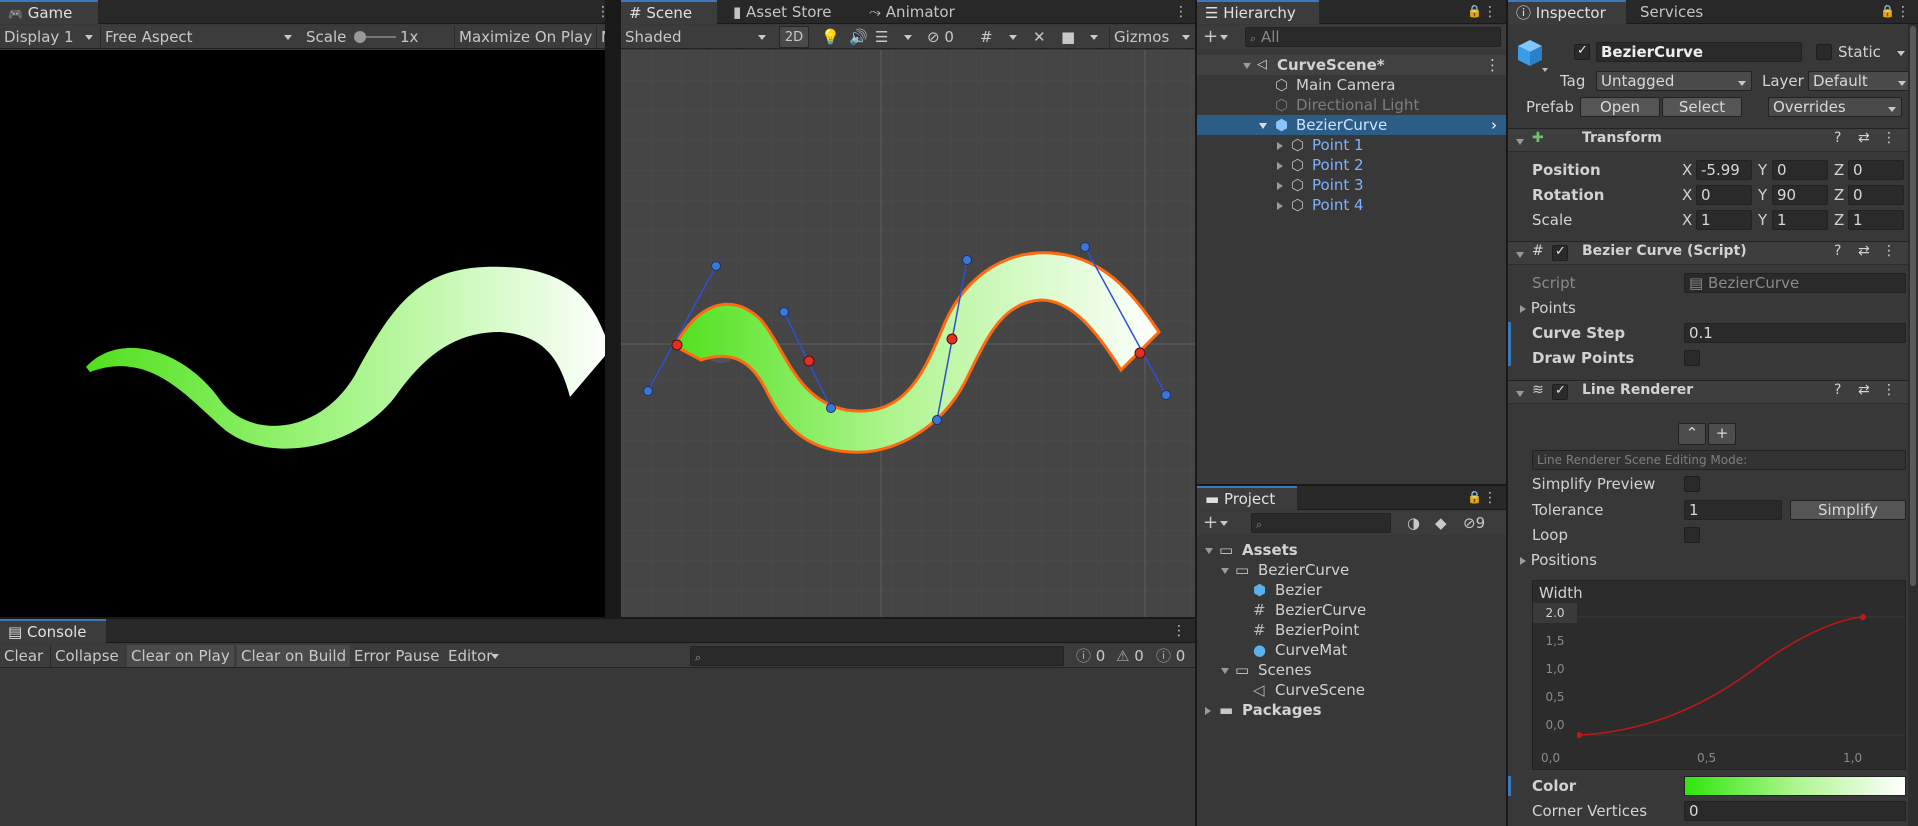 The height and width of the screenshot is (826, 1918). What do you see at coordinates (1567, 12) in the screenshot?
I see `tab-inspector: ⓘ Inspector` at bounding box center [1567, 12].